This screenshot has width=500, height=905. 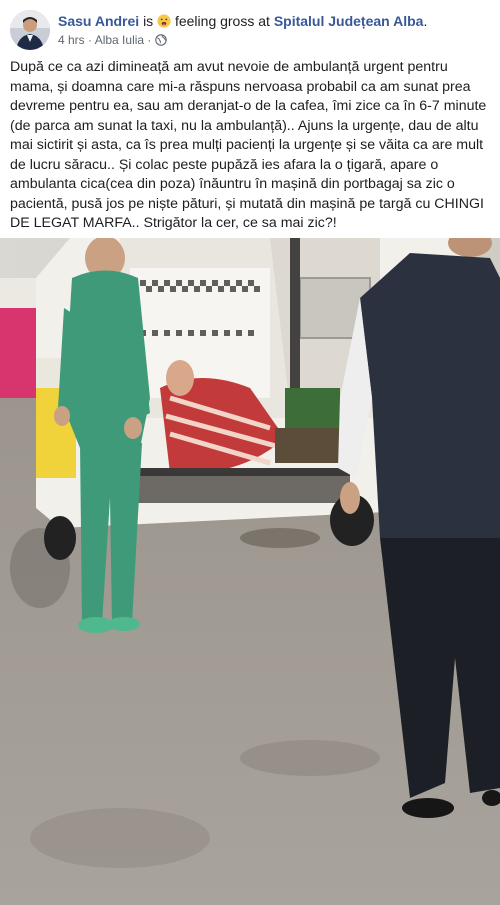 I want to click on gross-face-emoji-icon, so click(x=164, y=21).